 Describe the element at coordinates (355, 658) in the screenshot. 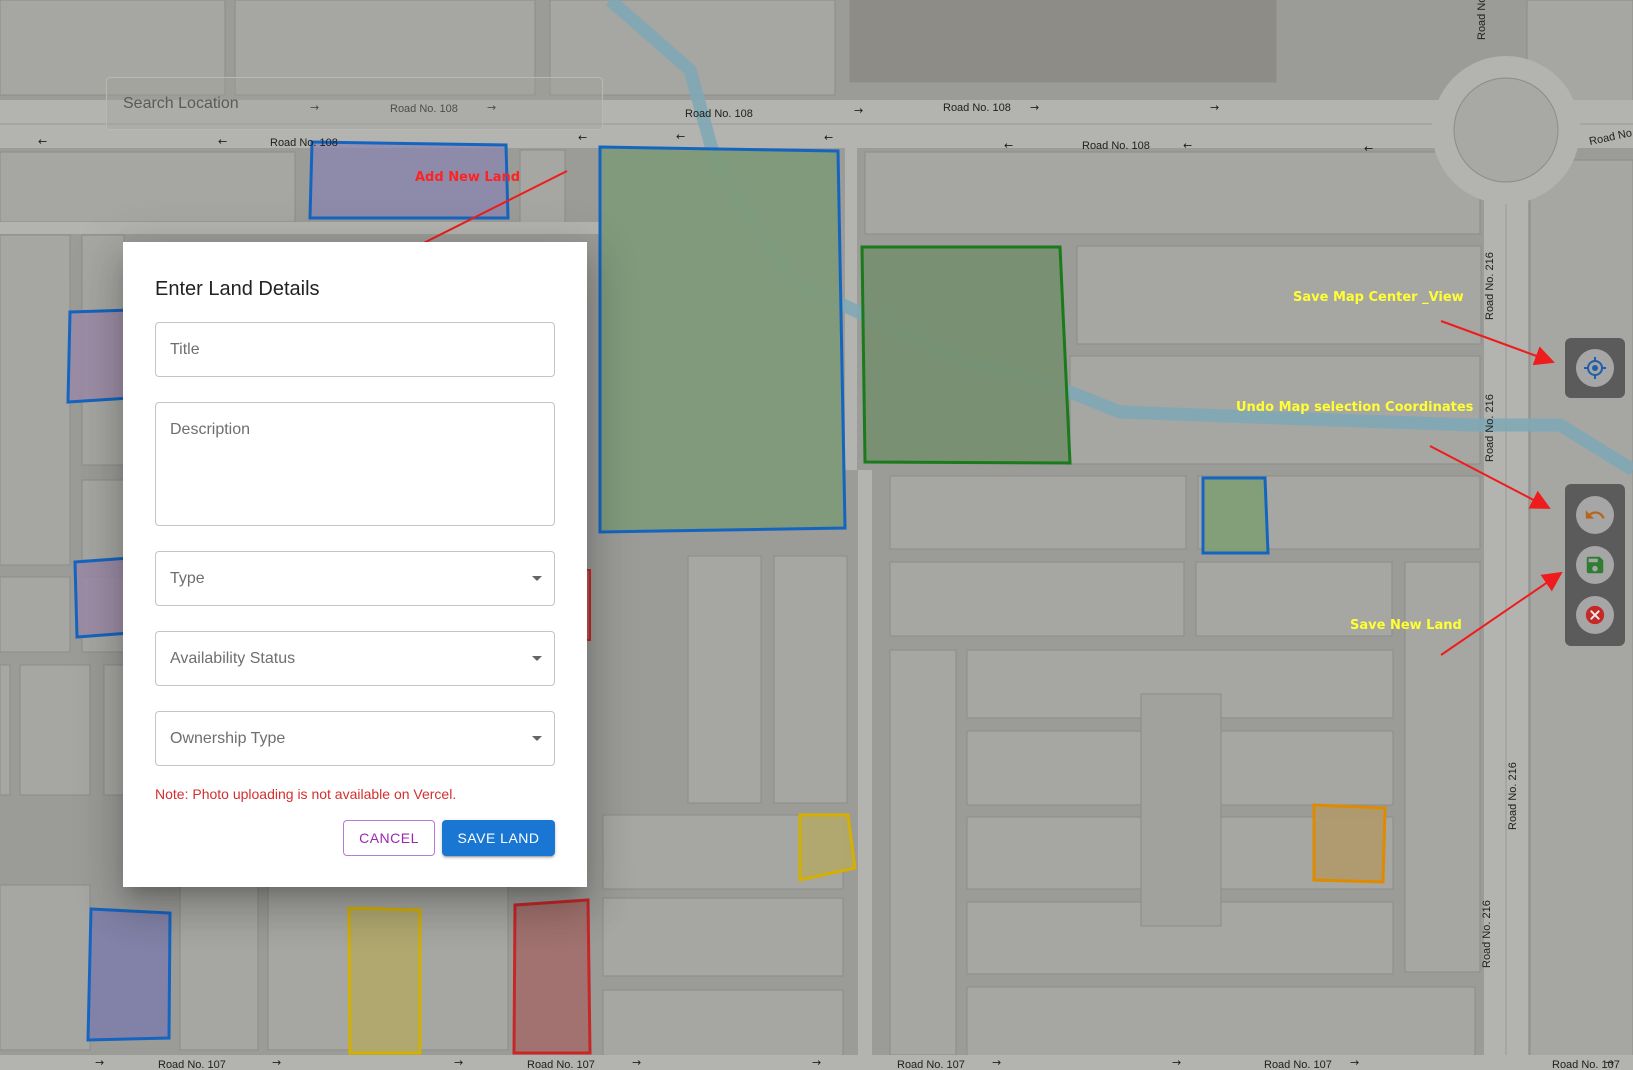

I see `availability-status-select: Availability Status` at that location.